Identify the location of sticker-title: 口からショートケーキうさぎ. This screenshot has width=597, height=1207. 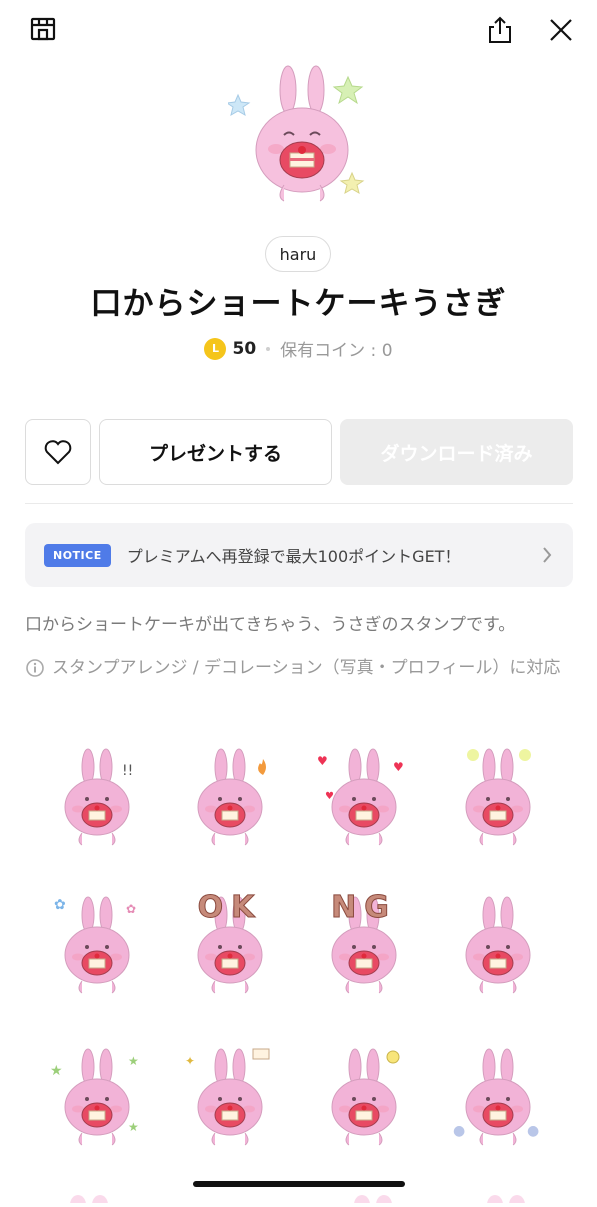
(298, 304).